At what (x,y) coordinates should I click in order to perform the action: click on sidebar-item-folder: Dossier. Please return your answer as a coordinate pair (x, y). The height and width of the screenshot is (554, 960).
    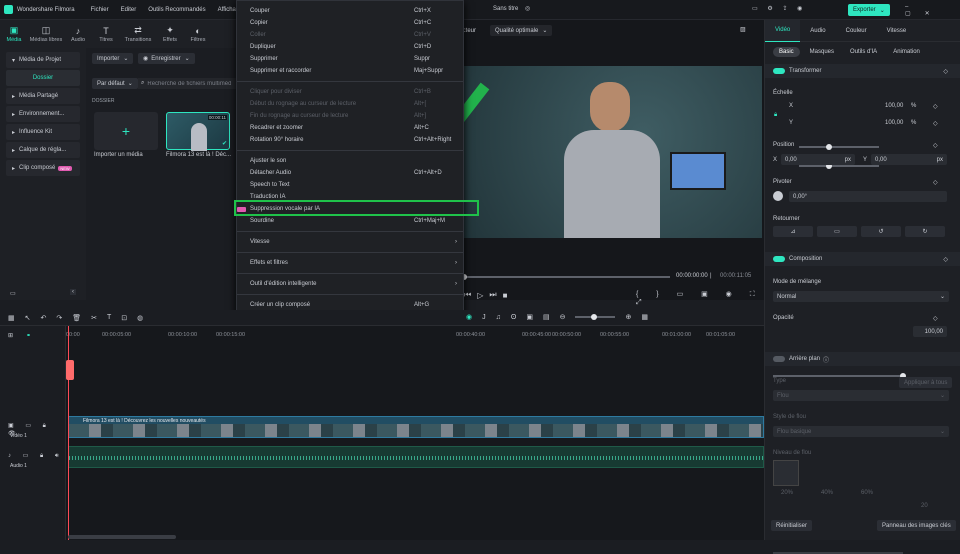
    Looking at the image, I should click on (43, 78).